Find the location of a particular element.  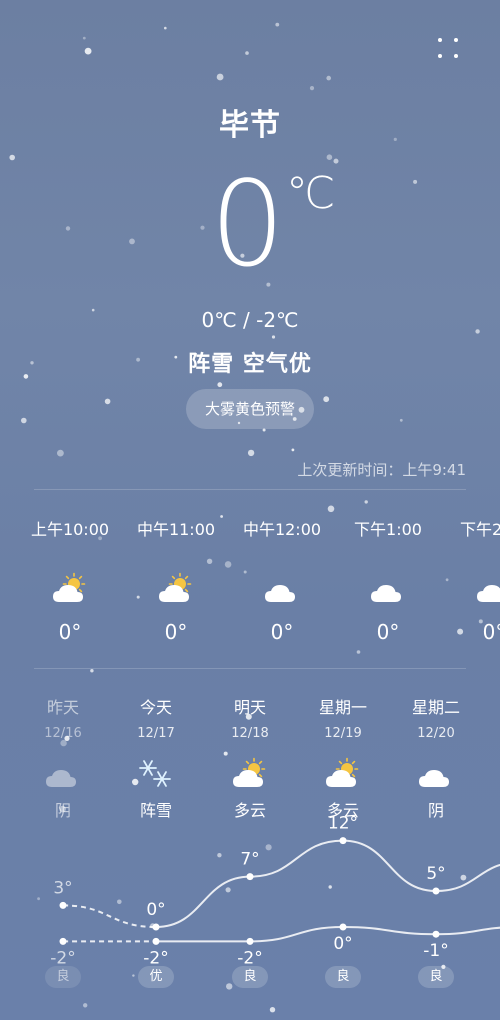

day-condition: 阵雪 is located at coordinates (155, 810).